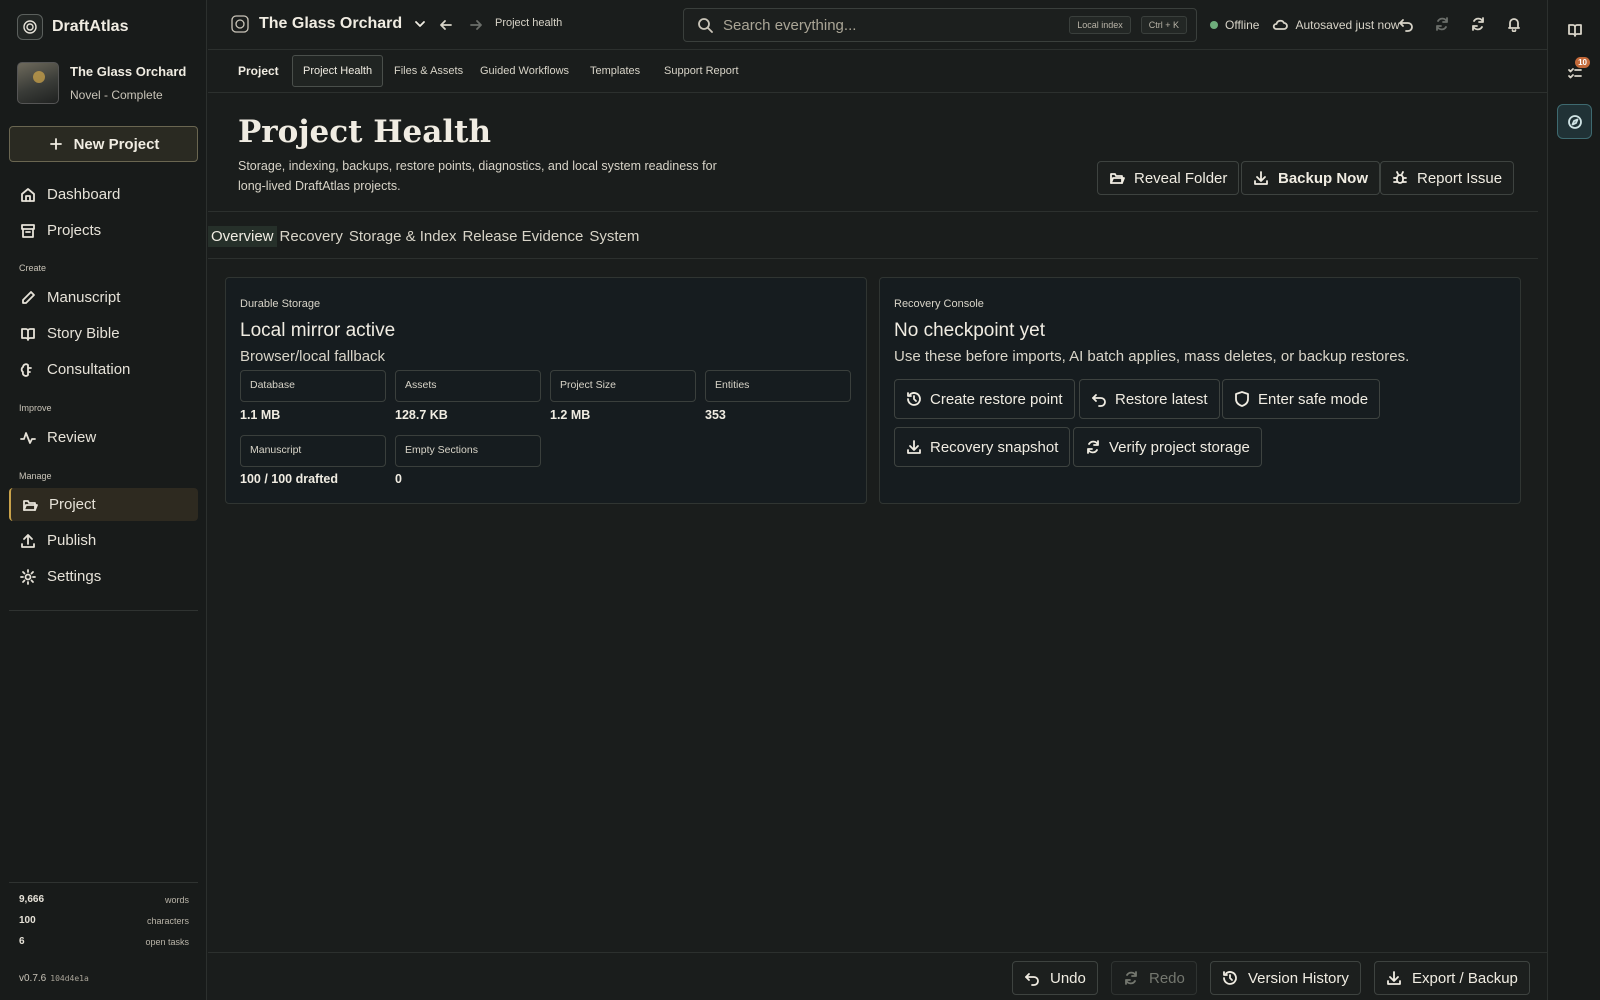  Describe the element at coordinates (1093, 447) in the screenshot. I see `refresh-icon` at that location.